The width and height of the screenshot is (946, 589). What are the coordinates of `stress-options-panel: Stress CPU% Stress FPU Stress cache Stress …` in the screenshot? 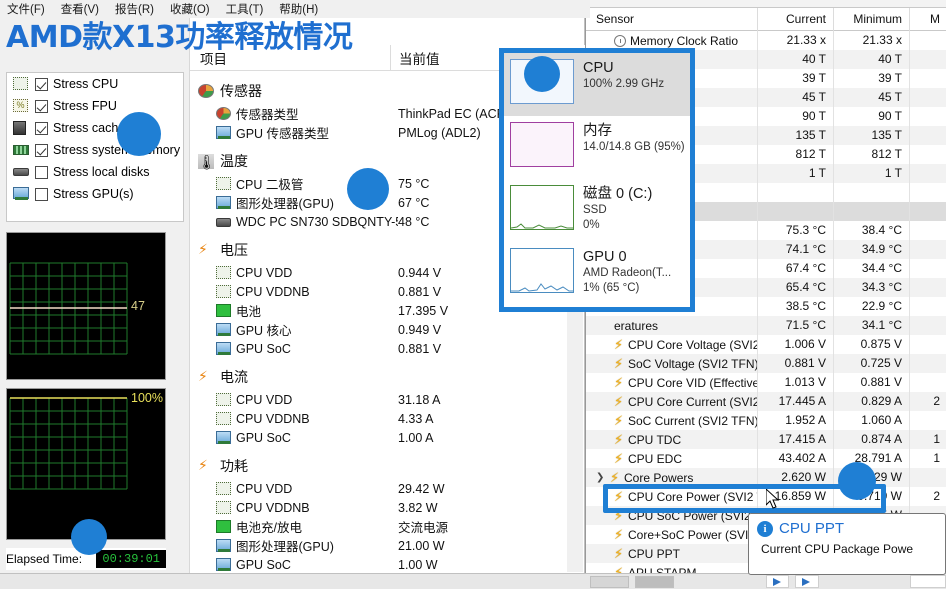 It's located at (95, 147).